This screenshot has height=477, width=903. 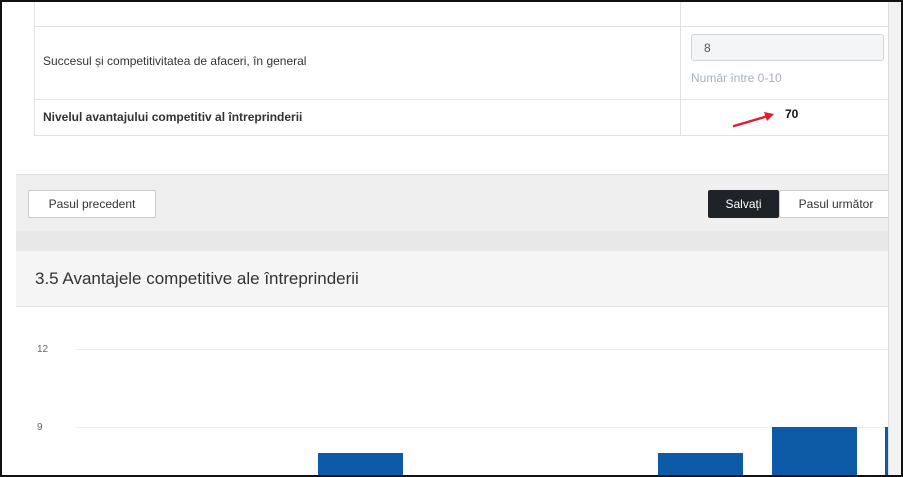 What do you see at coordinates (753, 120) in the screenshot?
I see `red-arrow-icon` at bounding box center [753, 120].